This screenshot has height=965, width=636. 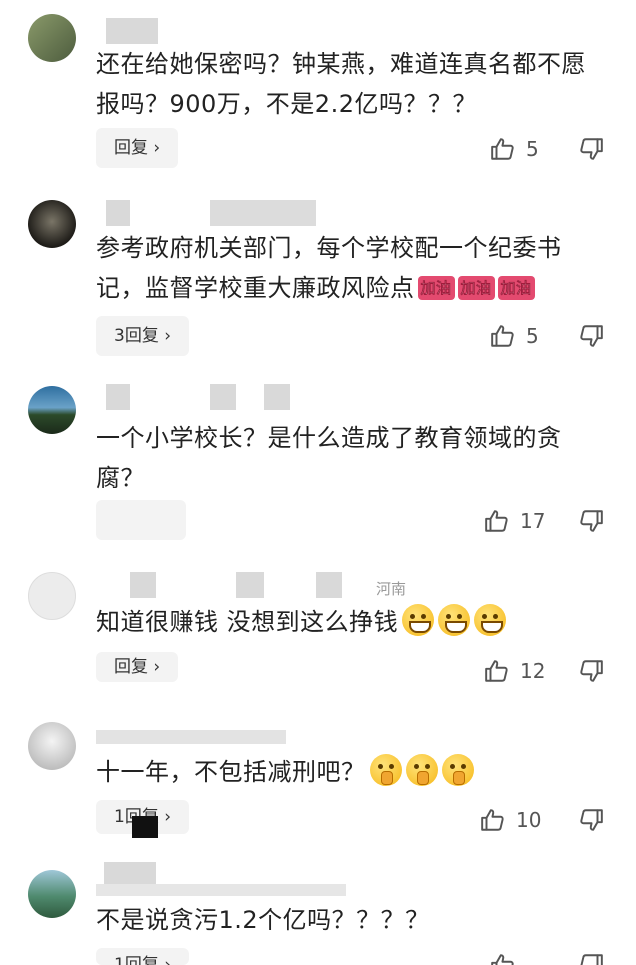 I want to click on redaction-mark, so click(x=145, y=827).